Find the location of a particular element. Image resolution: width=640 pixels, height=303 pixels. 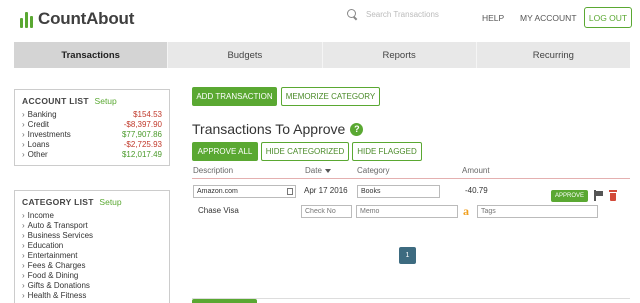

account-name: Credit is located at coordinates (35, 125).